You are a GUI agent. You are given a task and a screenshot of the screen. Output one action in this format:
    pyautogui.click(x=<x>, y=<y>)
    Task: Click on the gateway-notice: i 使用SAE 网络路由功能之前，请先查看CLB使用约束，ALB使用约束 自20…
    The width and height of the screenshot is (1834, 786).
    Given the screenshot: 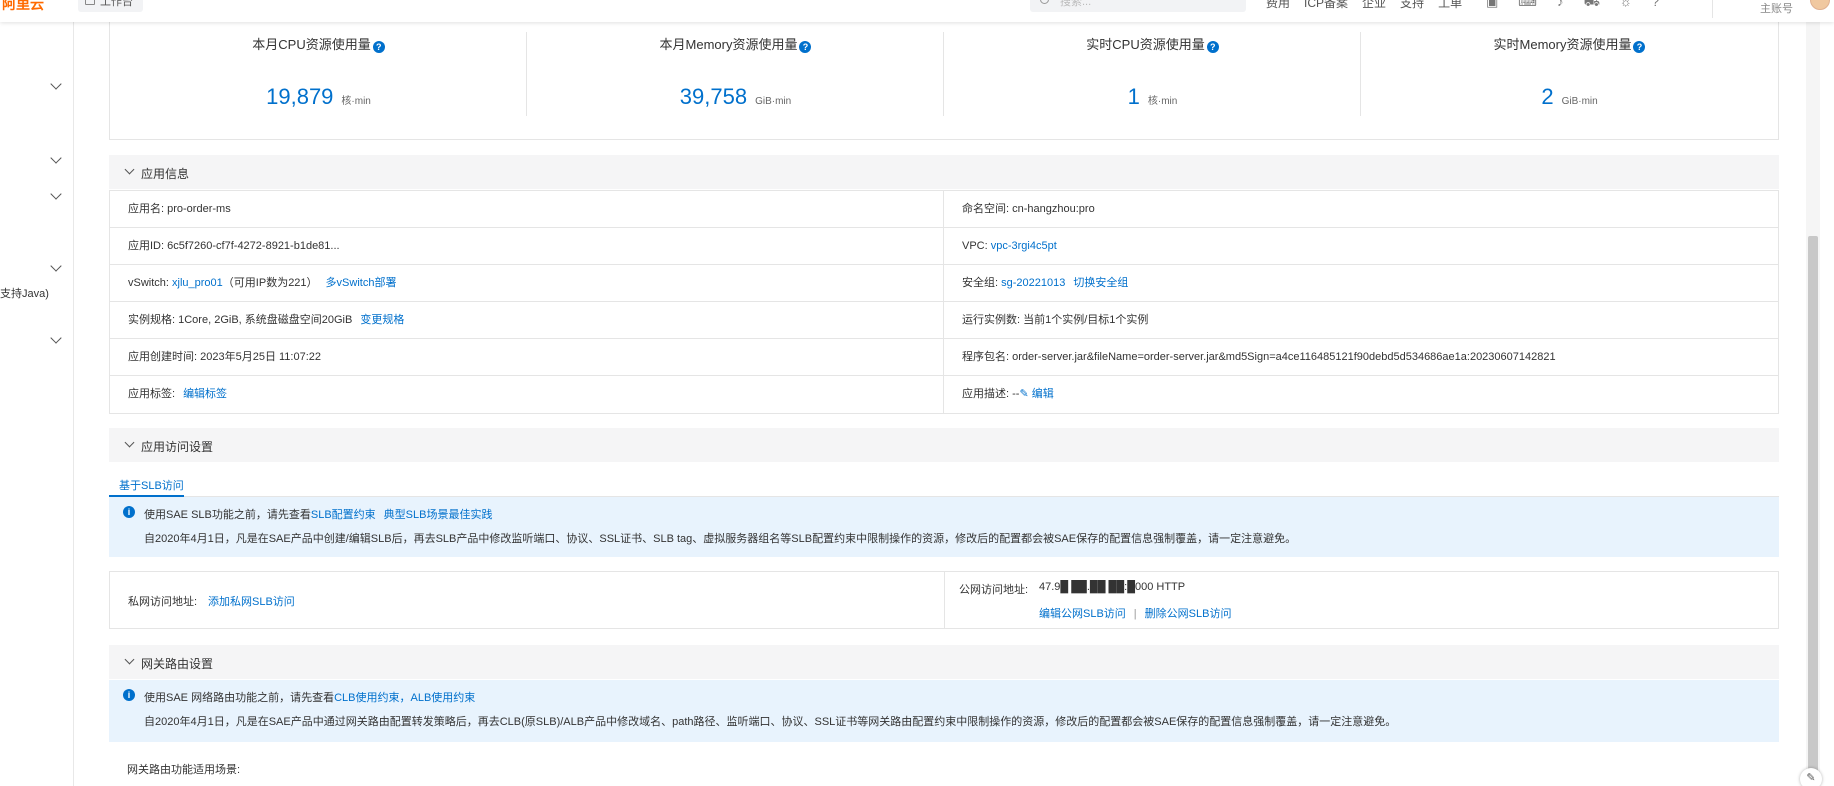 What is the action you would take?
    pyautogui.click(x=944, y=711)
    